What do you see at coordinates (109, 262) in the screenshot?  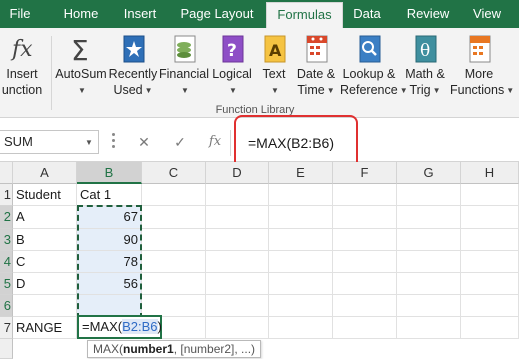 I see `reference-range-highlight` at bounding box center [109, 262].